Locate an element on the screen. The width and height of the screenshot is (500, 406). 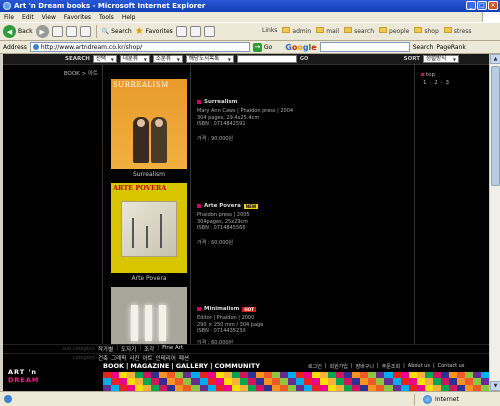
vertical-scrollbar: ▲ ▼ is located at coordinates (494, 222).